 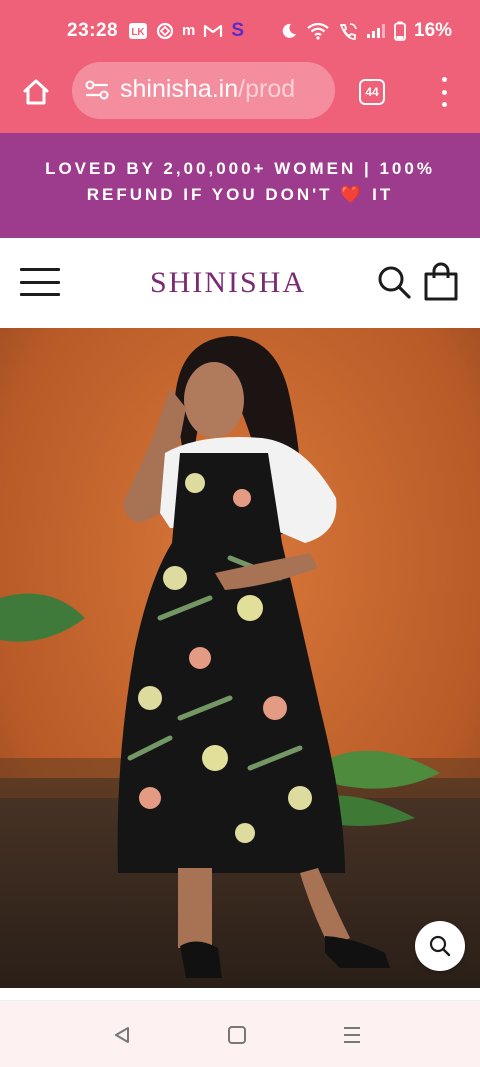 I want to click on search-button, so click(x=394, y=282).